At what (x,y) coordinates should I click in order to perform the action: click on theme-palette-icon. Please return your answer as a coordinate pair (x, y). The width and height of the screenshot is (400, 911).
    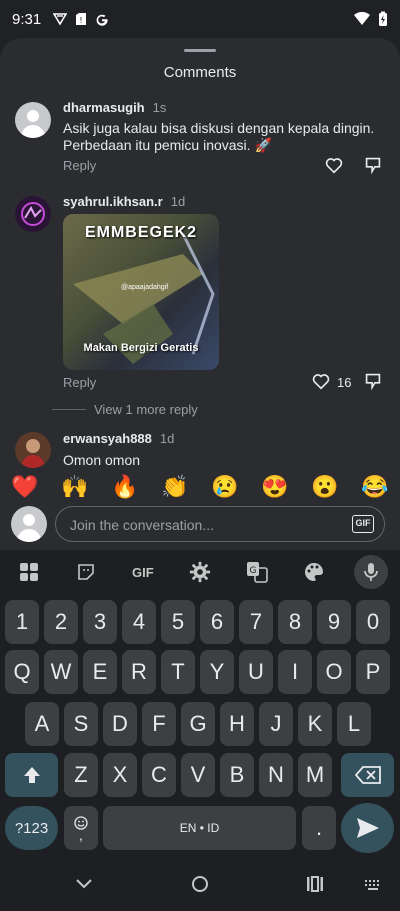
    Looking at the image, I should click on (314, 572).